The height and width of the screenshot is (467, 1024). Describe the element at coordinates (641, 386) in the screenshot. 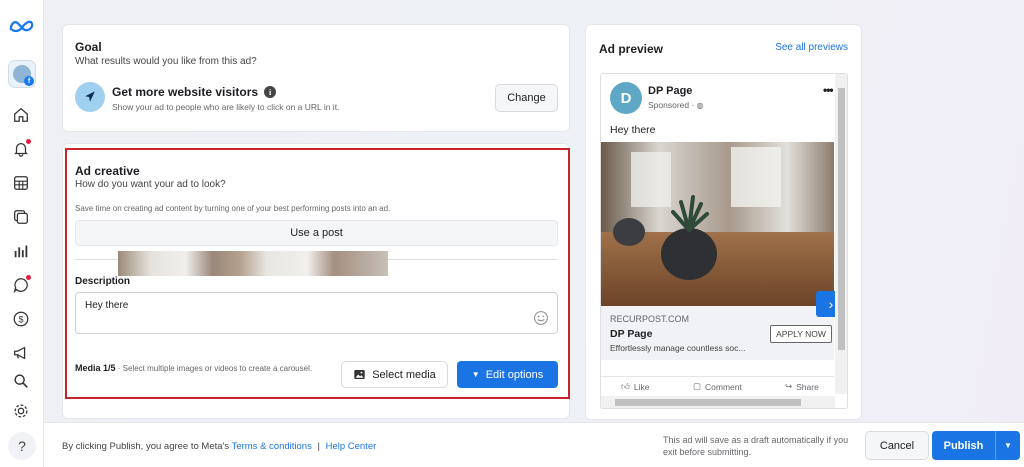

I see `like-label: Like` at that location.